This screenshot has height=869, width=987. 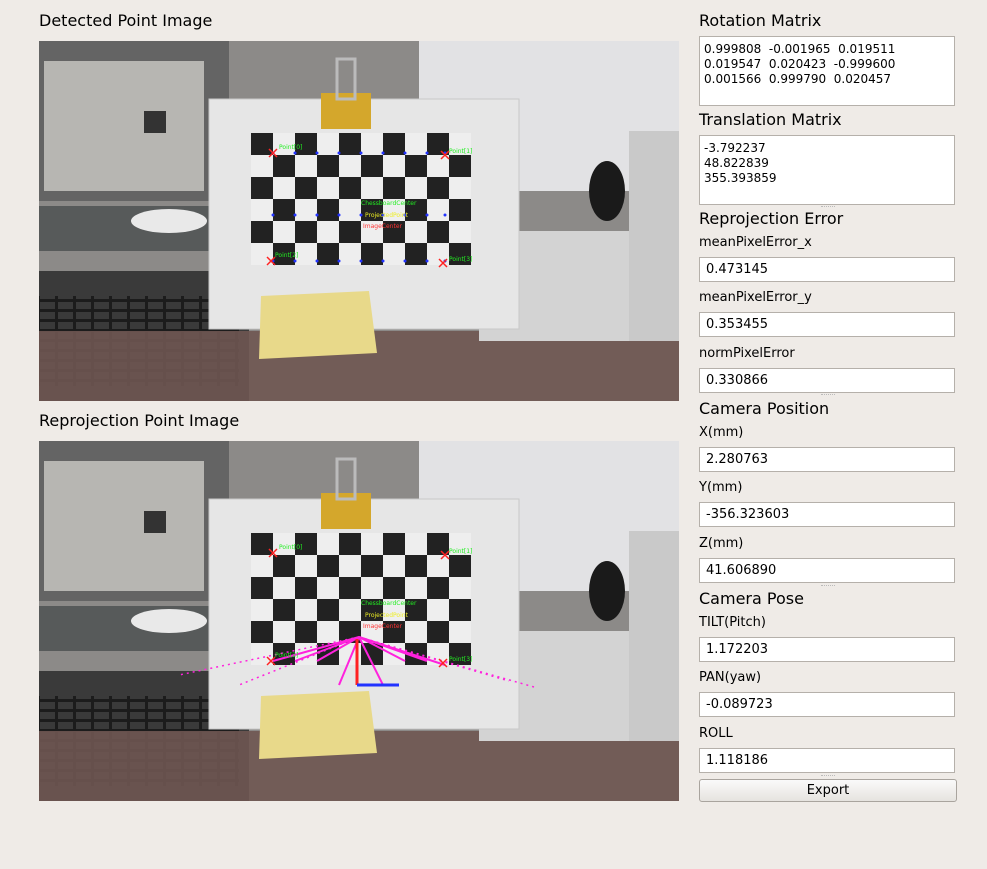 What do you see at coordinates (827, 760) in the screenshot?
I see `roll-field: 1.118186` at bounding box center [827, 760].